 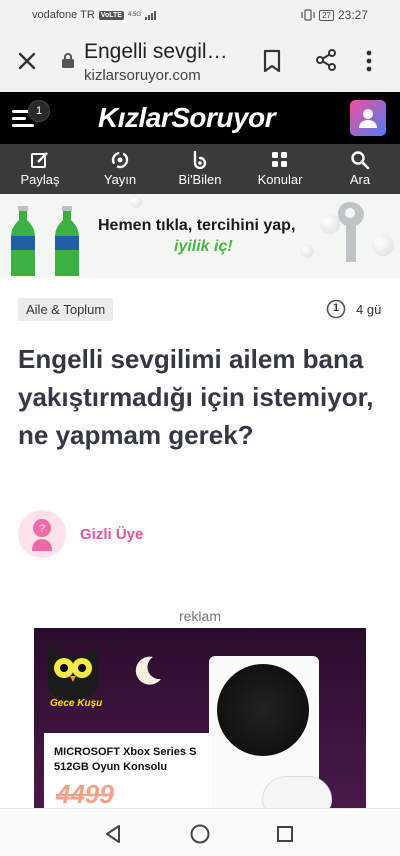 I want to click on nav-item-yayin: Yayın, so click(x=120, y=169).